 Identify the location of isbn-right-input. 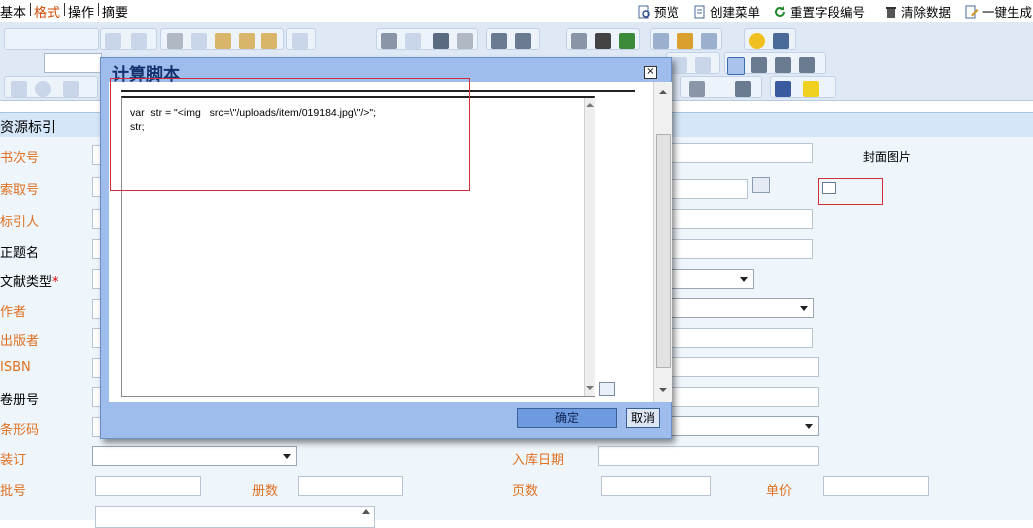
(744, 367).